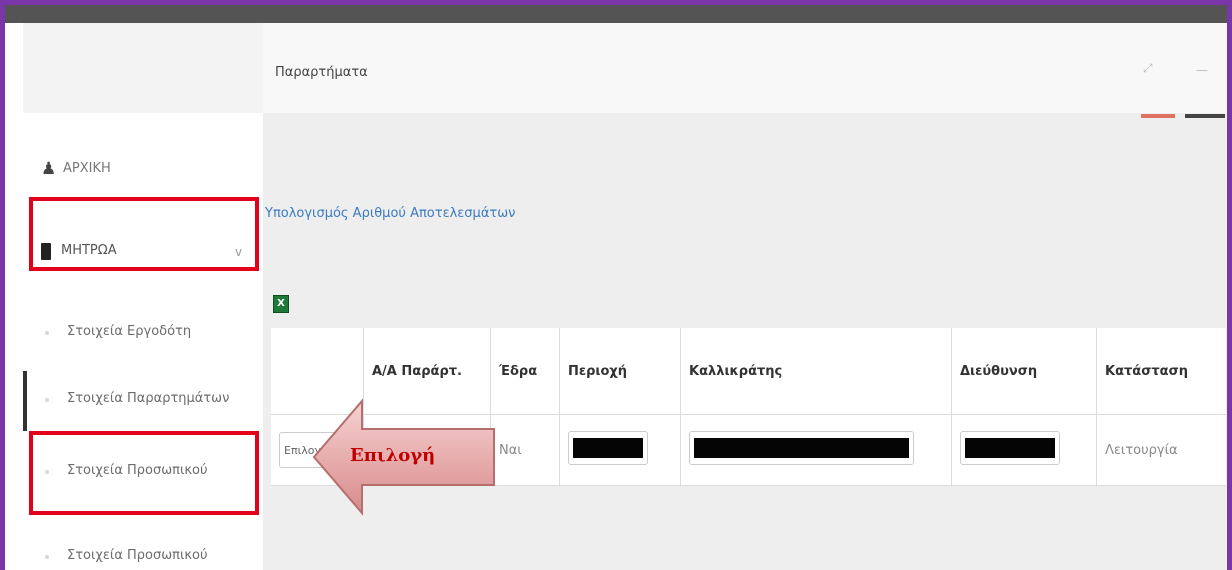  I want to click on excel-export-icon: X, so click(281, 304).